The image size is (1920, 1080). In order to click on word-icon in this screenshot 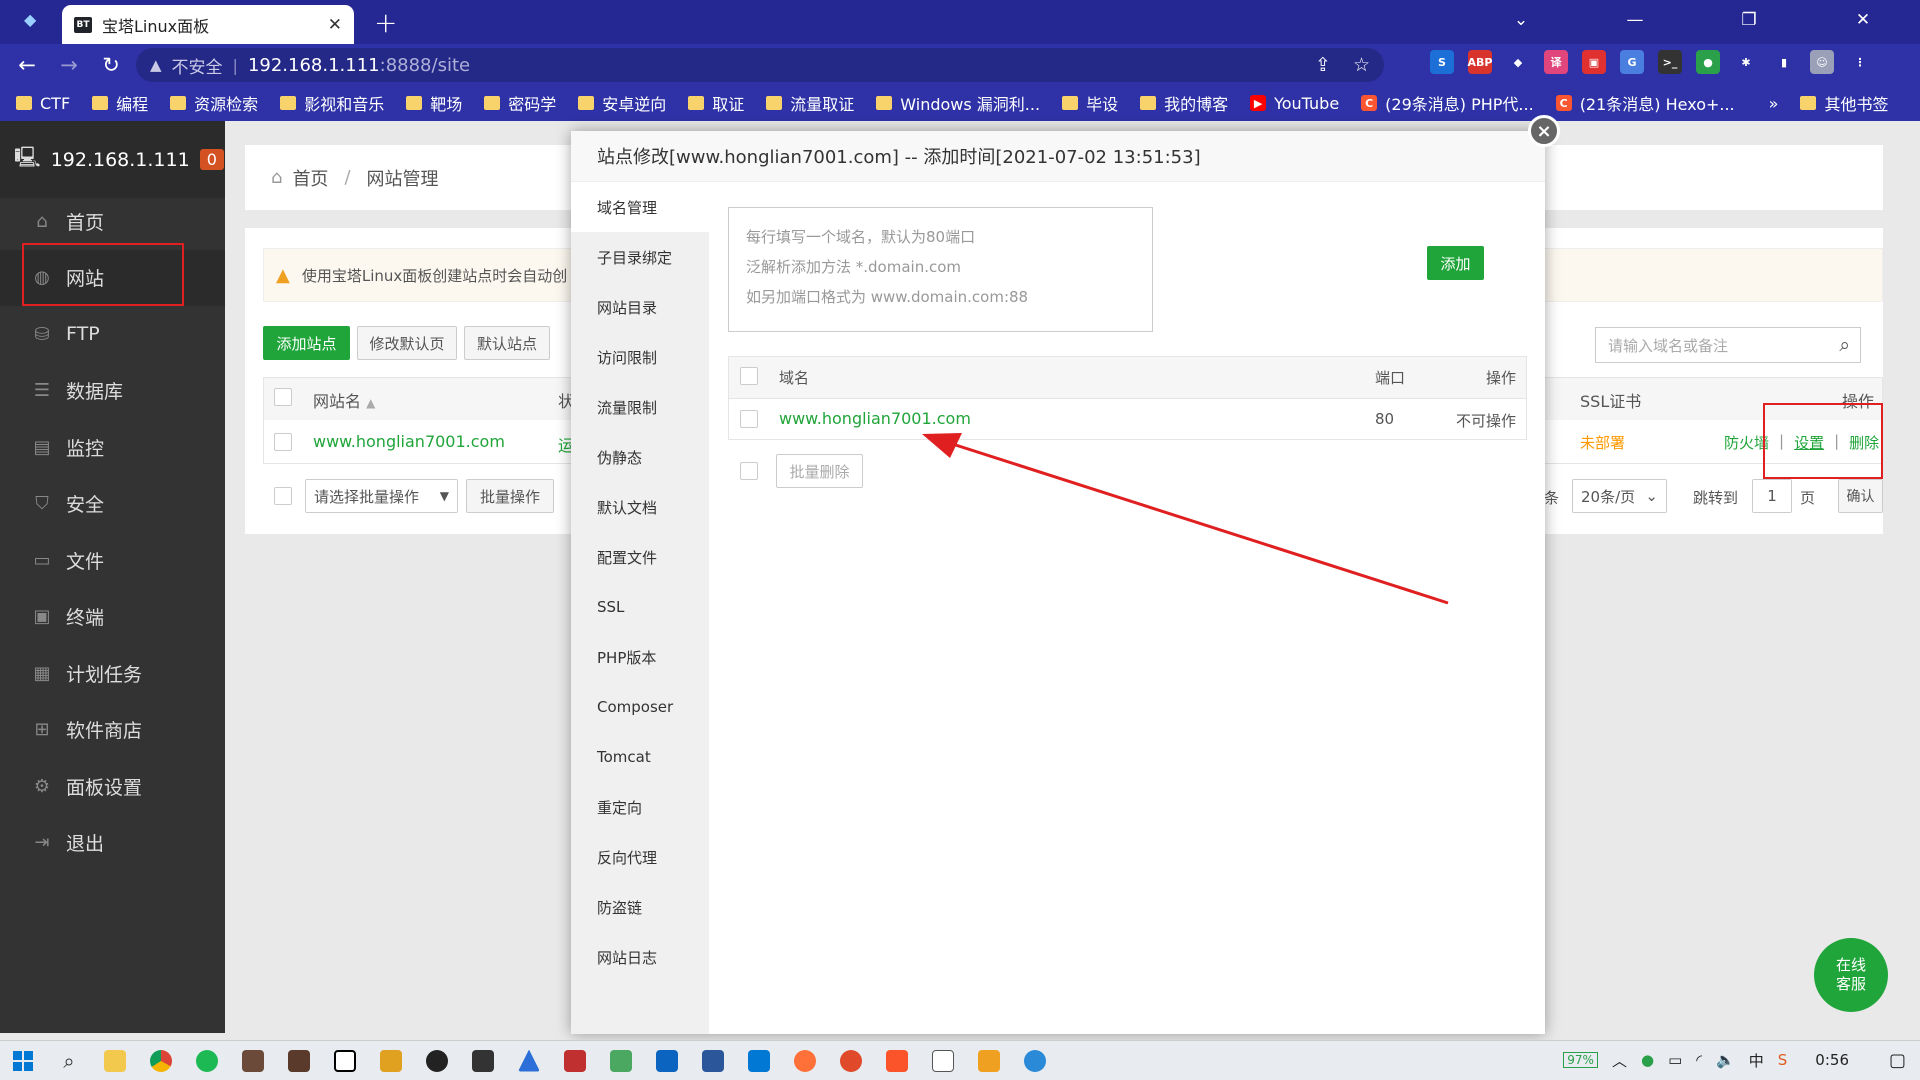, I will do `click(713, 1060)`.